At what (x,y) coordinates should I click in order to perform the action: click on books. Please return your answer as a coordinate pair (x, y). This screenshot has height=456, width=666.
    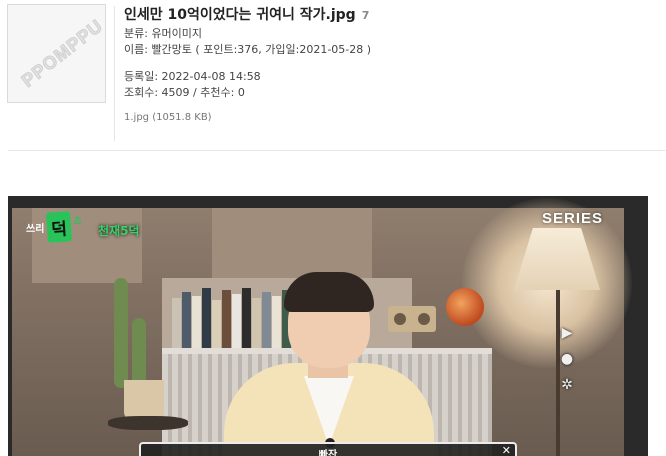
    Looking at the image, I should click on (237, 321).